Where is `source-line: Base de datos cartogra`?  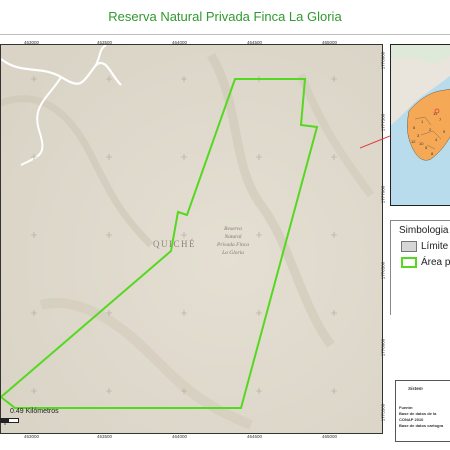 source-line: Base de datos cartogra is located at coordinates (421, 425).